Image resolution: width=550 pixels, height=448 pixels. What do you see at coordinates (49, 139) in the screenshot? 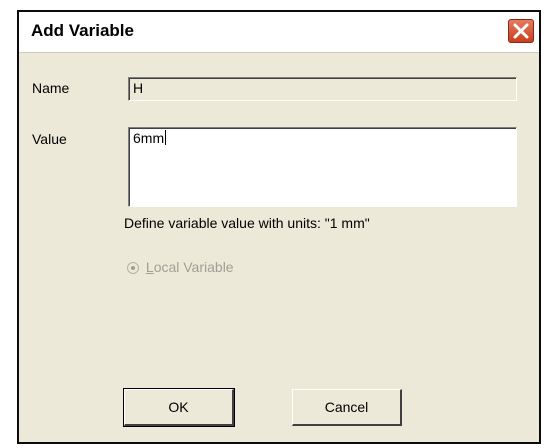
I see `value-label: Value` at bounding box center [49, 139].